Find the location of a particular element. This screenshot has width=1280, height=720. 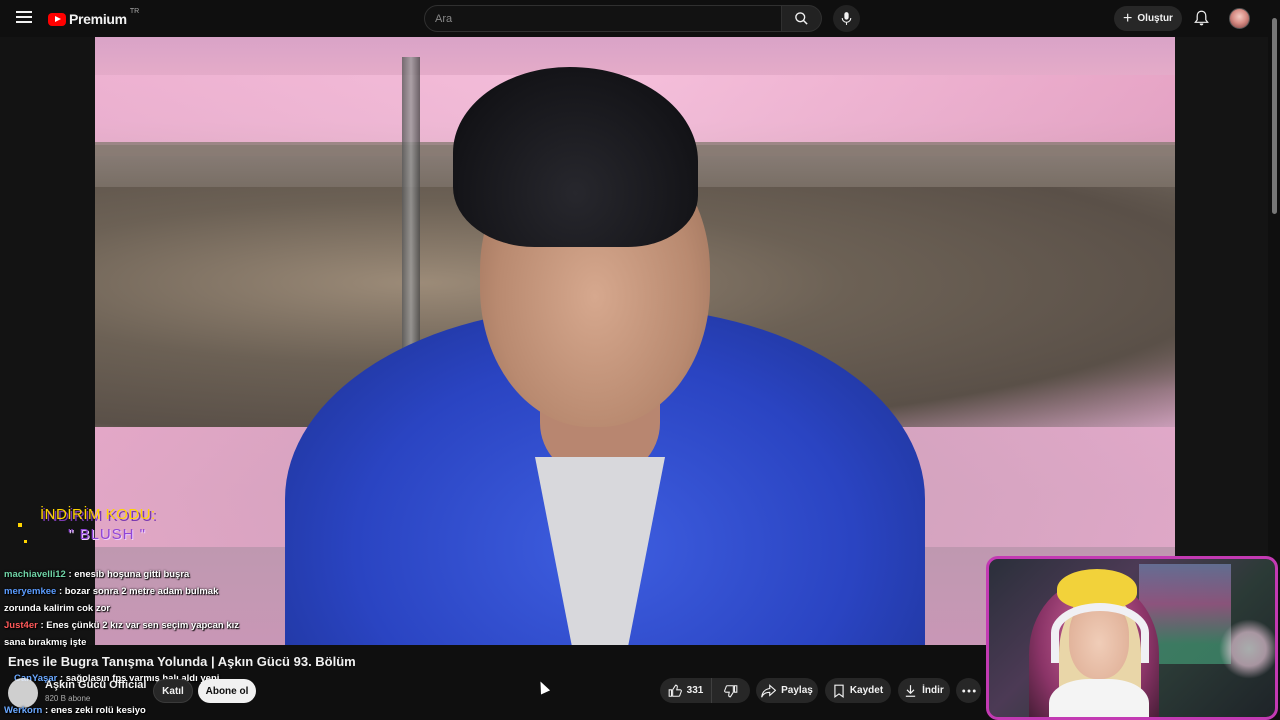

chat-message: Werkorn : enes zeki rolü kesiyo is located at coordinates (125, 710).